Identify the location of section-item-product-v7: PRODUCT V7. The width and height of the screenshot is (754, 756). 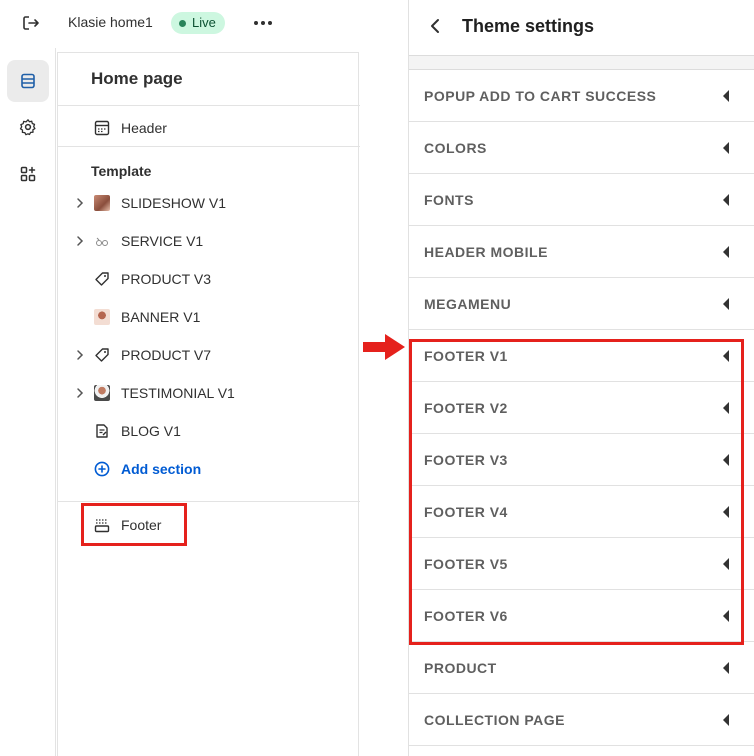
(209, 355).